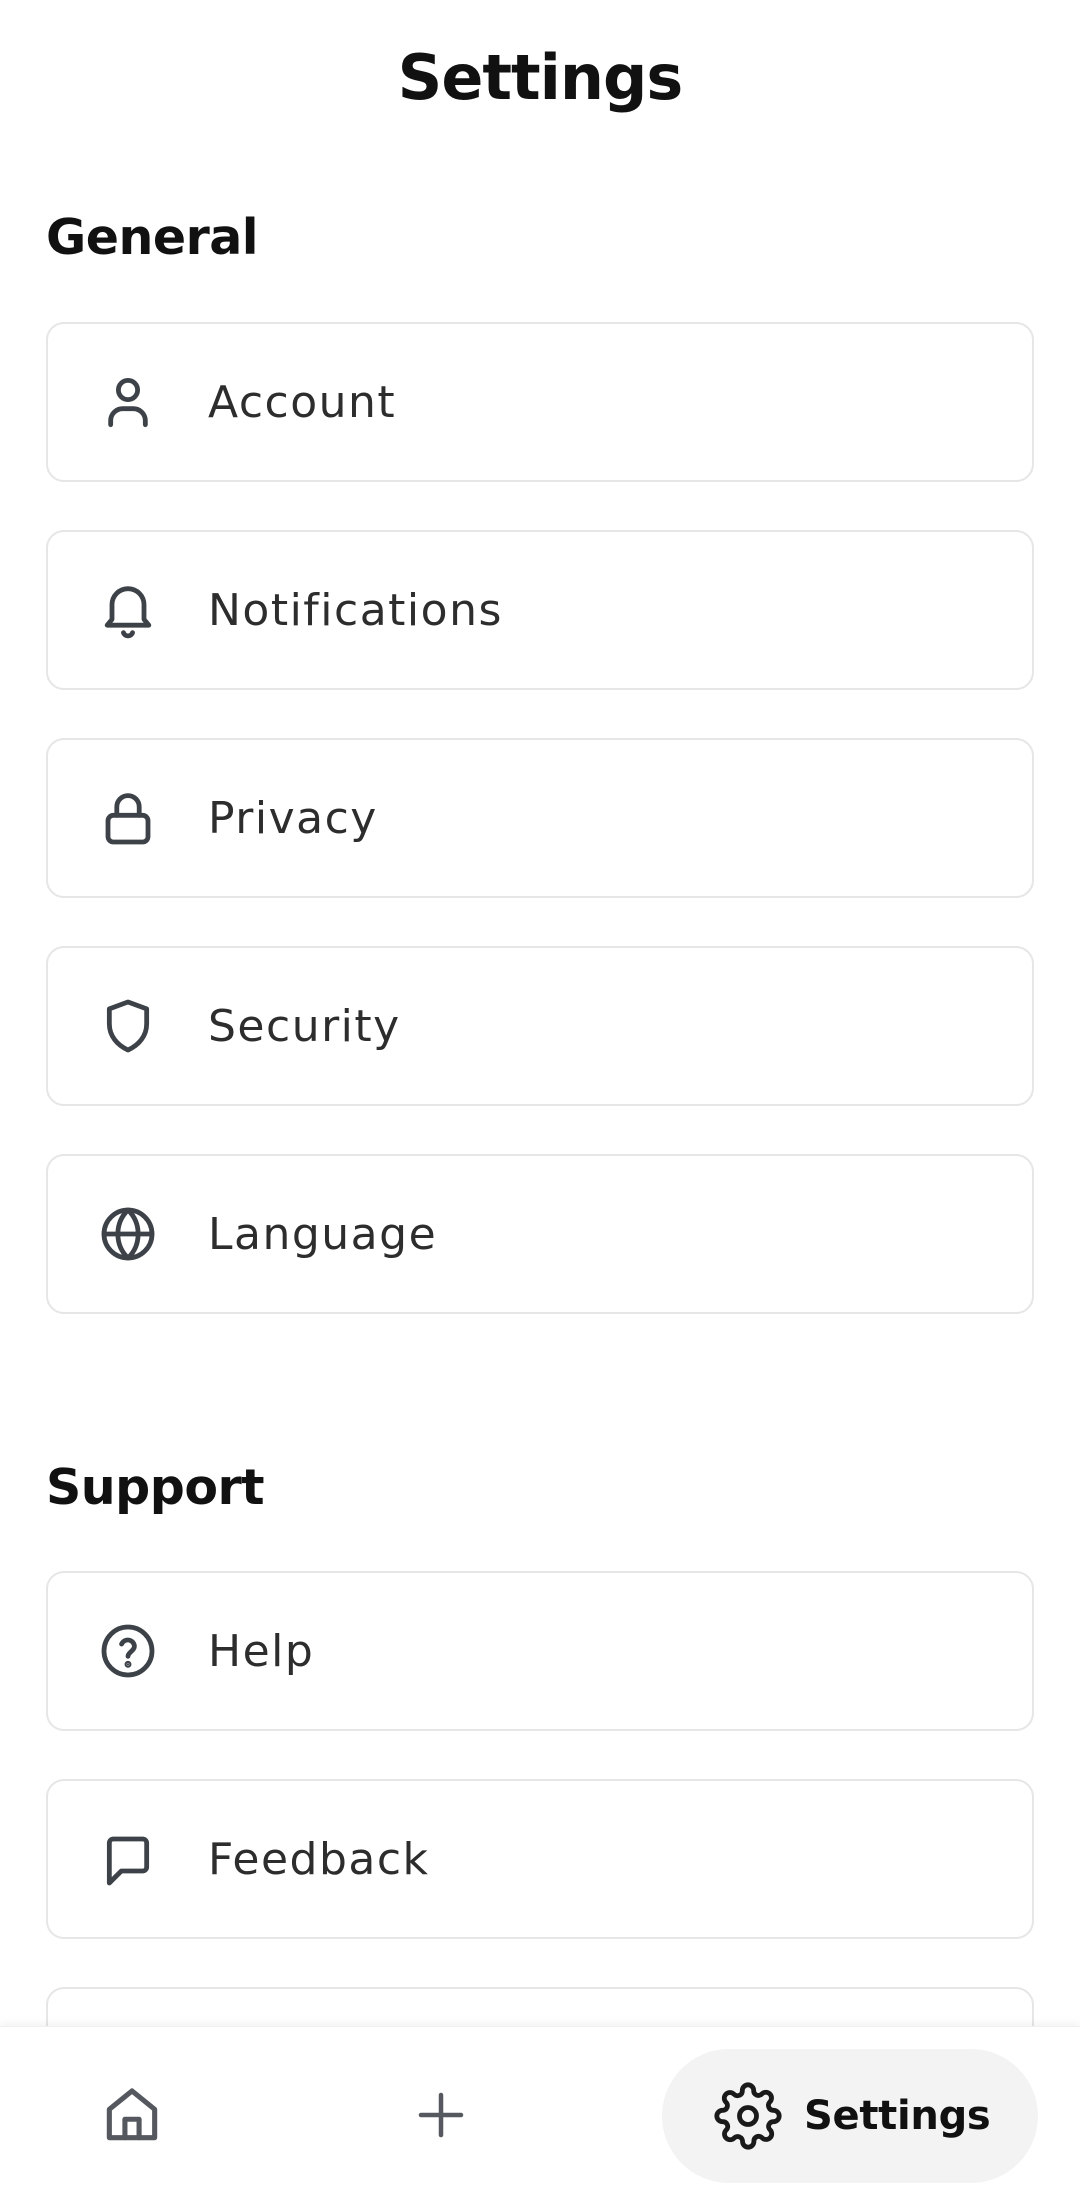 This screenshot has height=2205, width=1080. What do you see at coordinates (748, 2116) in the screenshot?
I see `gear-icon` at bounding box center [748, 2116].